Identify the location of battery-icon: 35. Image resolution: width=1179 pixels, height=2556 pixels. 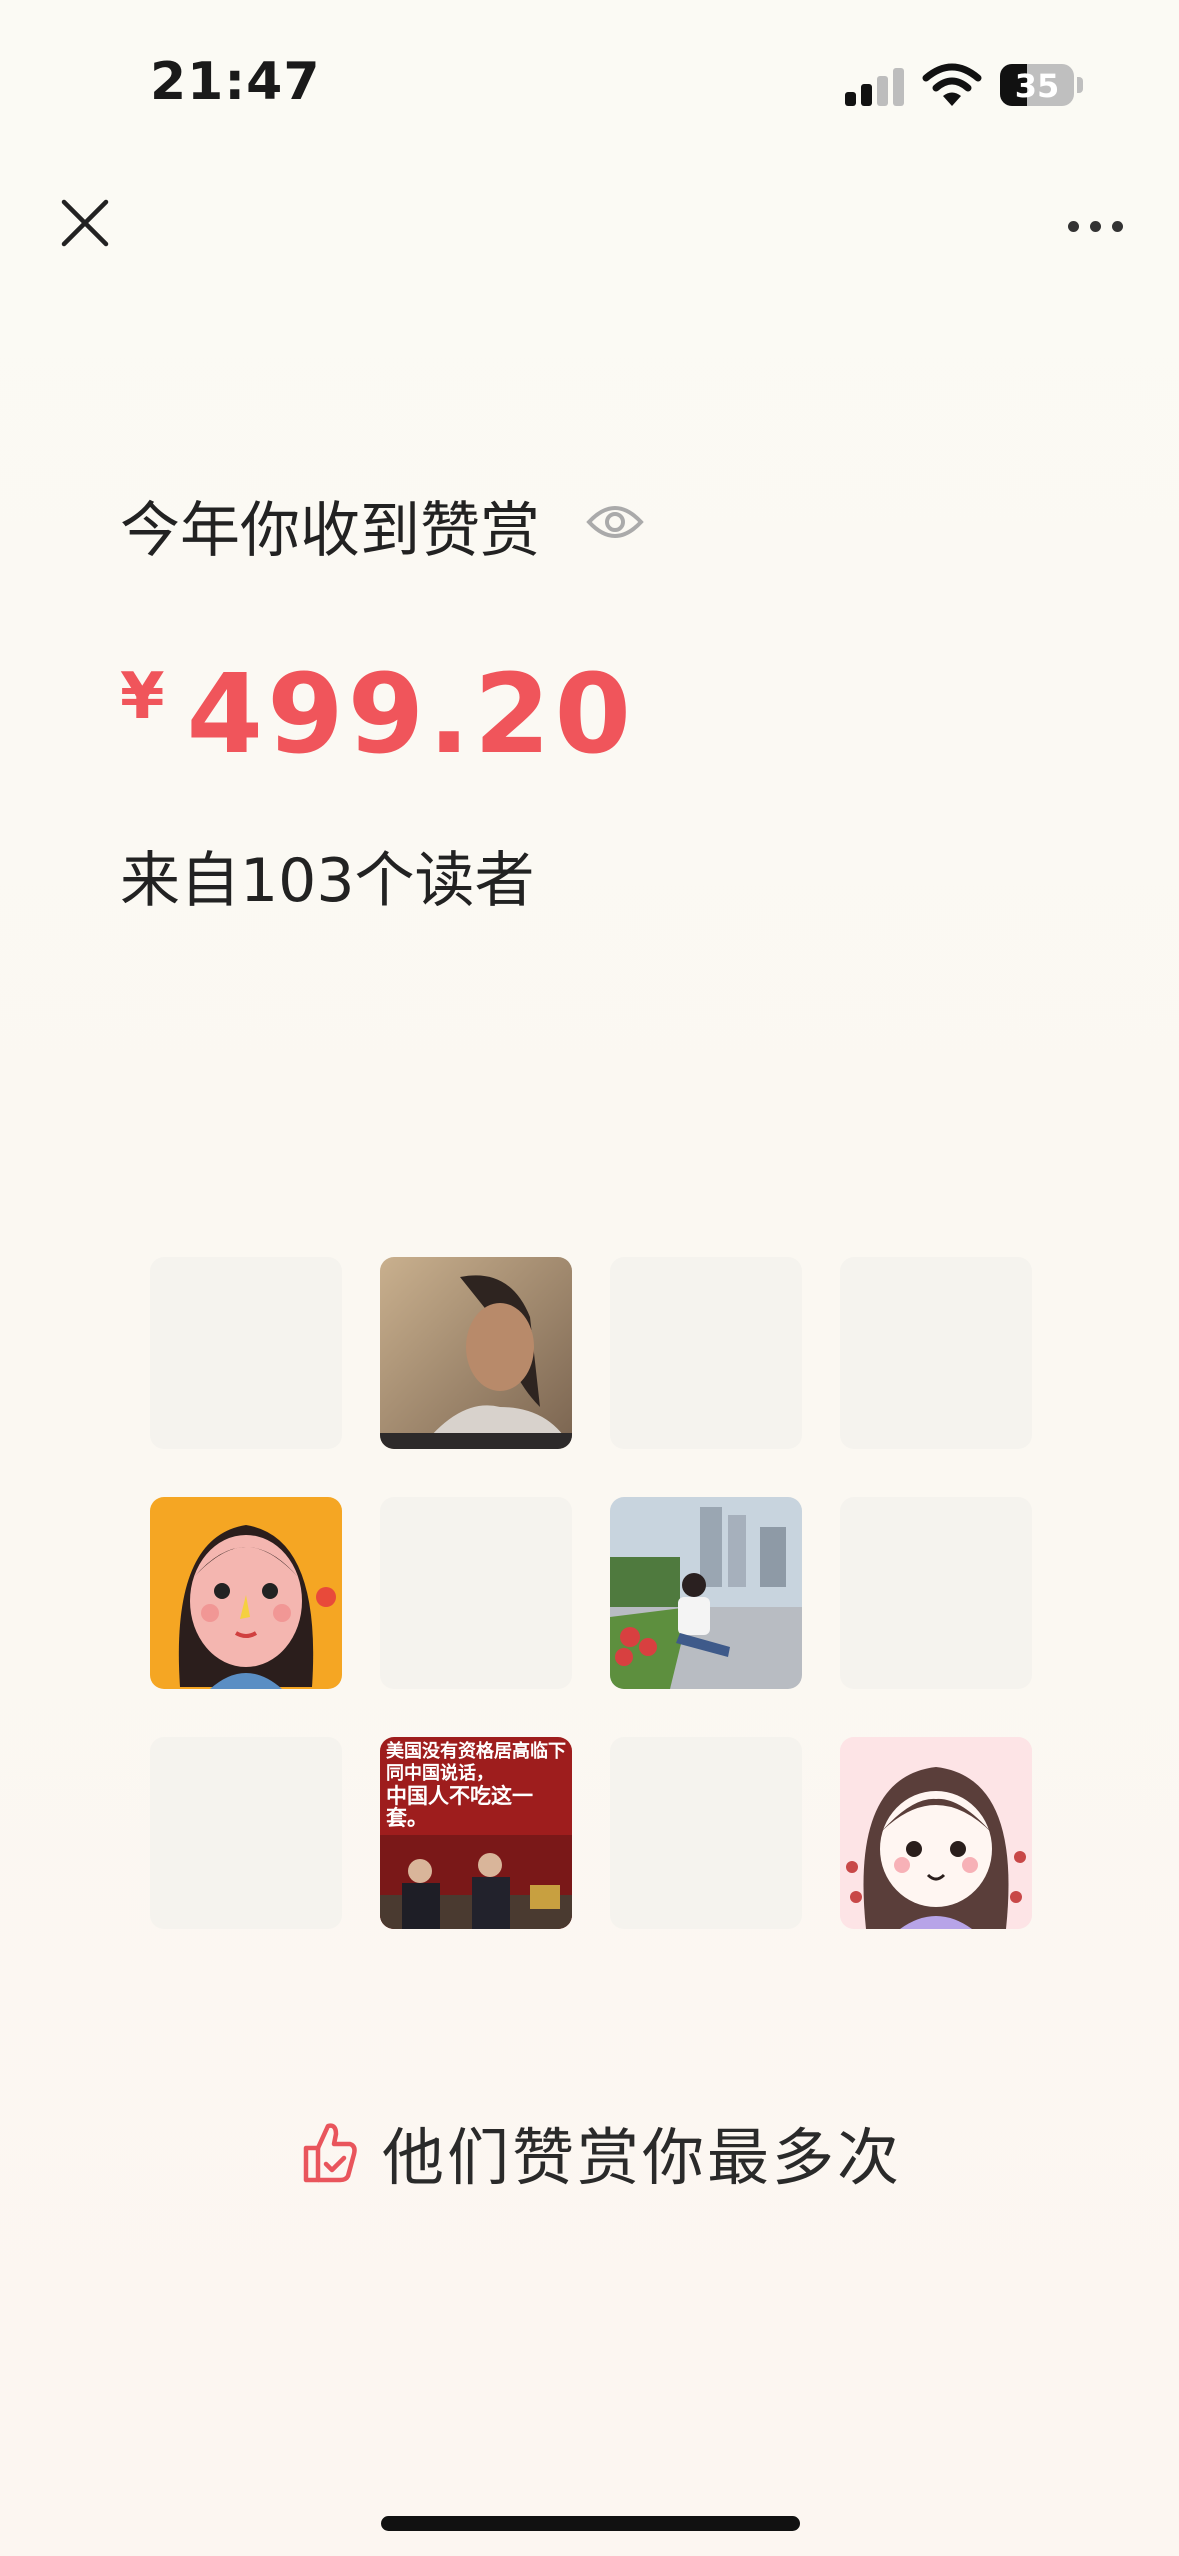
(1041, 85).